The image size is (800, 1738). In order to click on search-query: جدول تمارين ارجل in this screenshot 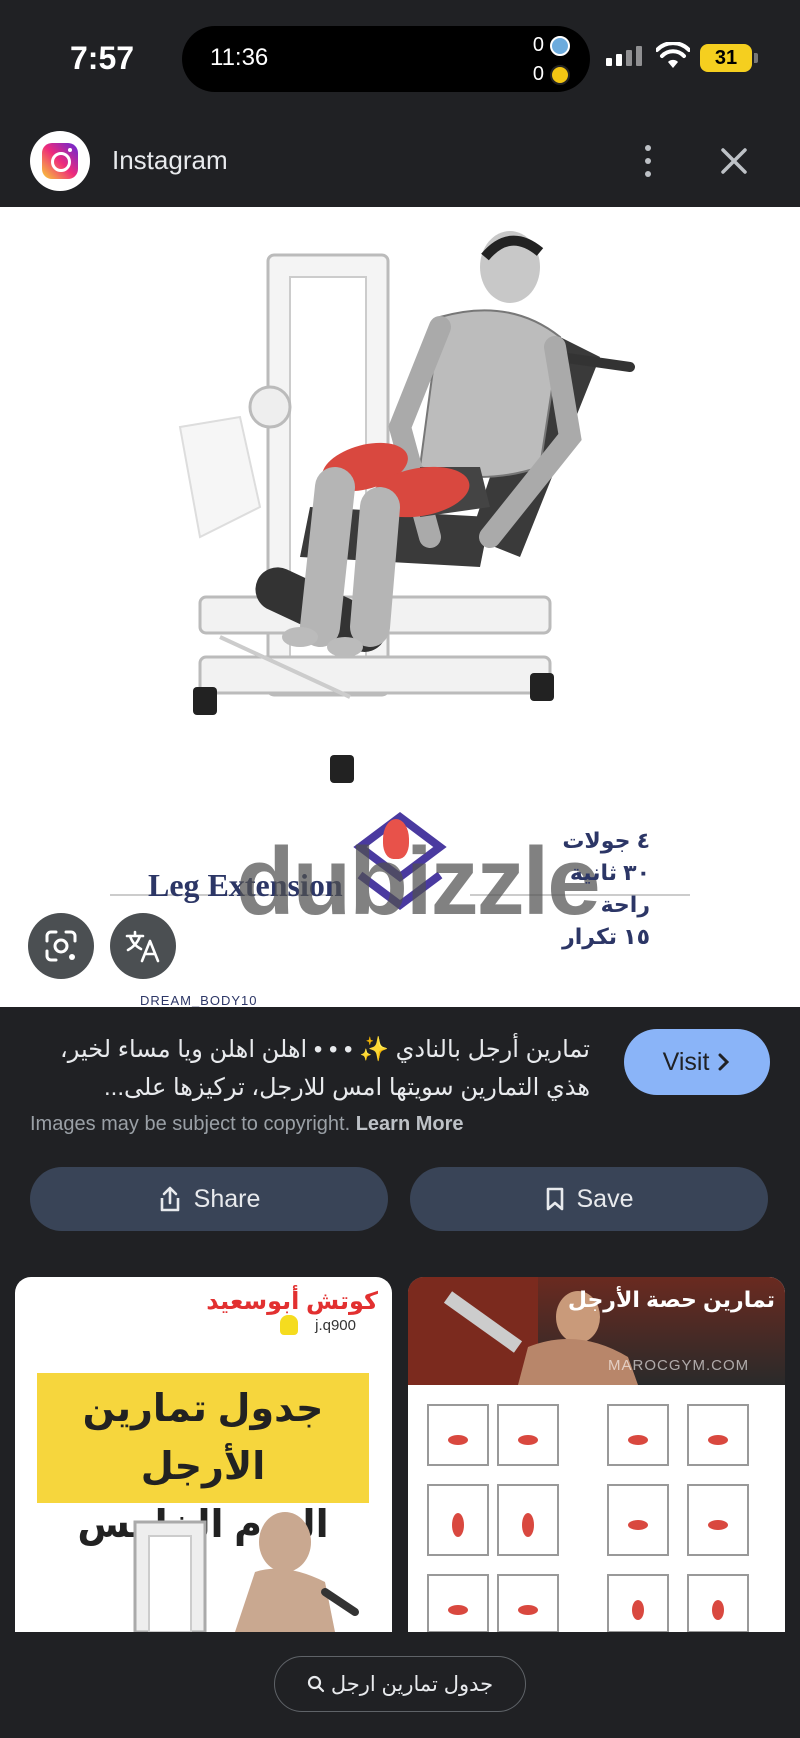, I will do `click(412, 1684)`.